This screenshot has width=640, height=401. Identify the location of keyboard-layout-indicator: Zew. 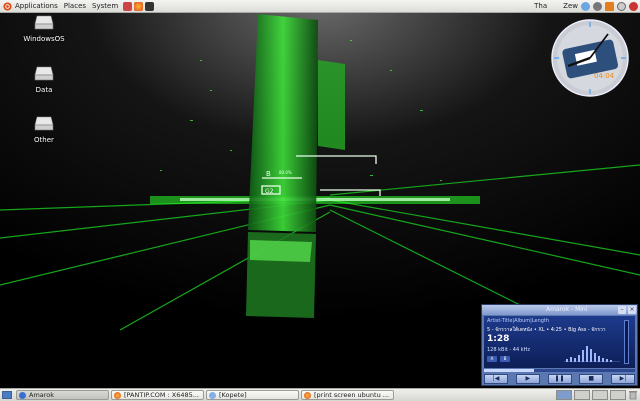
(570, 6).